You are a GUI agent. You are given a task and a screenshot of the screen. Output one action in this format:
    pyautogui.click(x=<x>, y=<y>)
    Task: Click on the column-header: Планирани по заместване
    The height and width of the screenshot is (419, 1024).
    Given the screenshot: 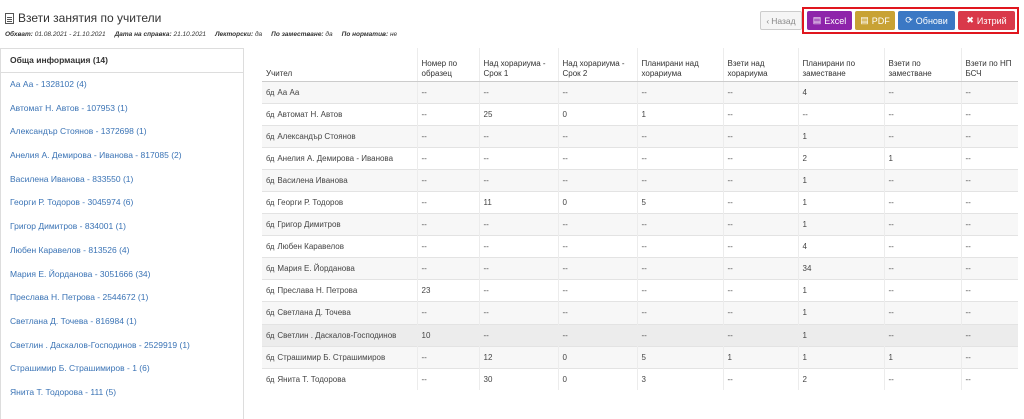 What is the action you would take?
    pyautogui.click(x=840, y=65)
    